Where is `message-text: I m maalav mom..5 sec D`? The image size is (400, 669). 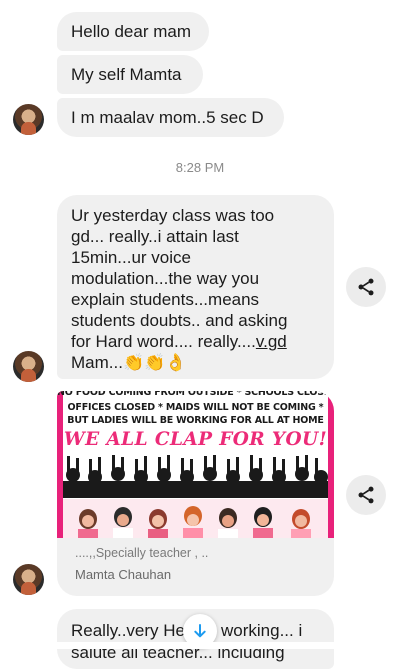 message-text: I m maalav mom..5 sec D is located at coordinates (167, 117).